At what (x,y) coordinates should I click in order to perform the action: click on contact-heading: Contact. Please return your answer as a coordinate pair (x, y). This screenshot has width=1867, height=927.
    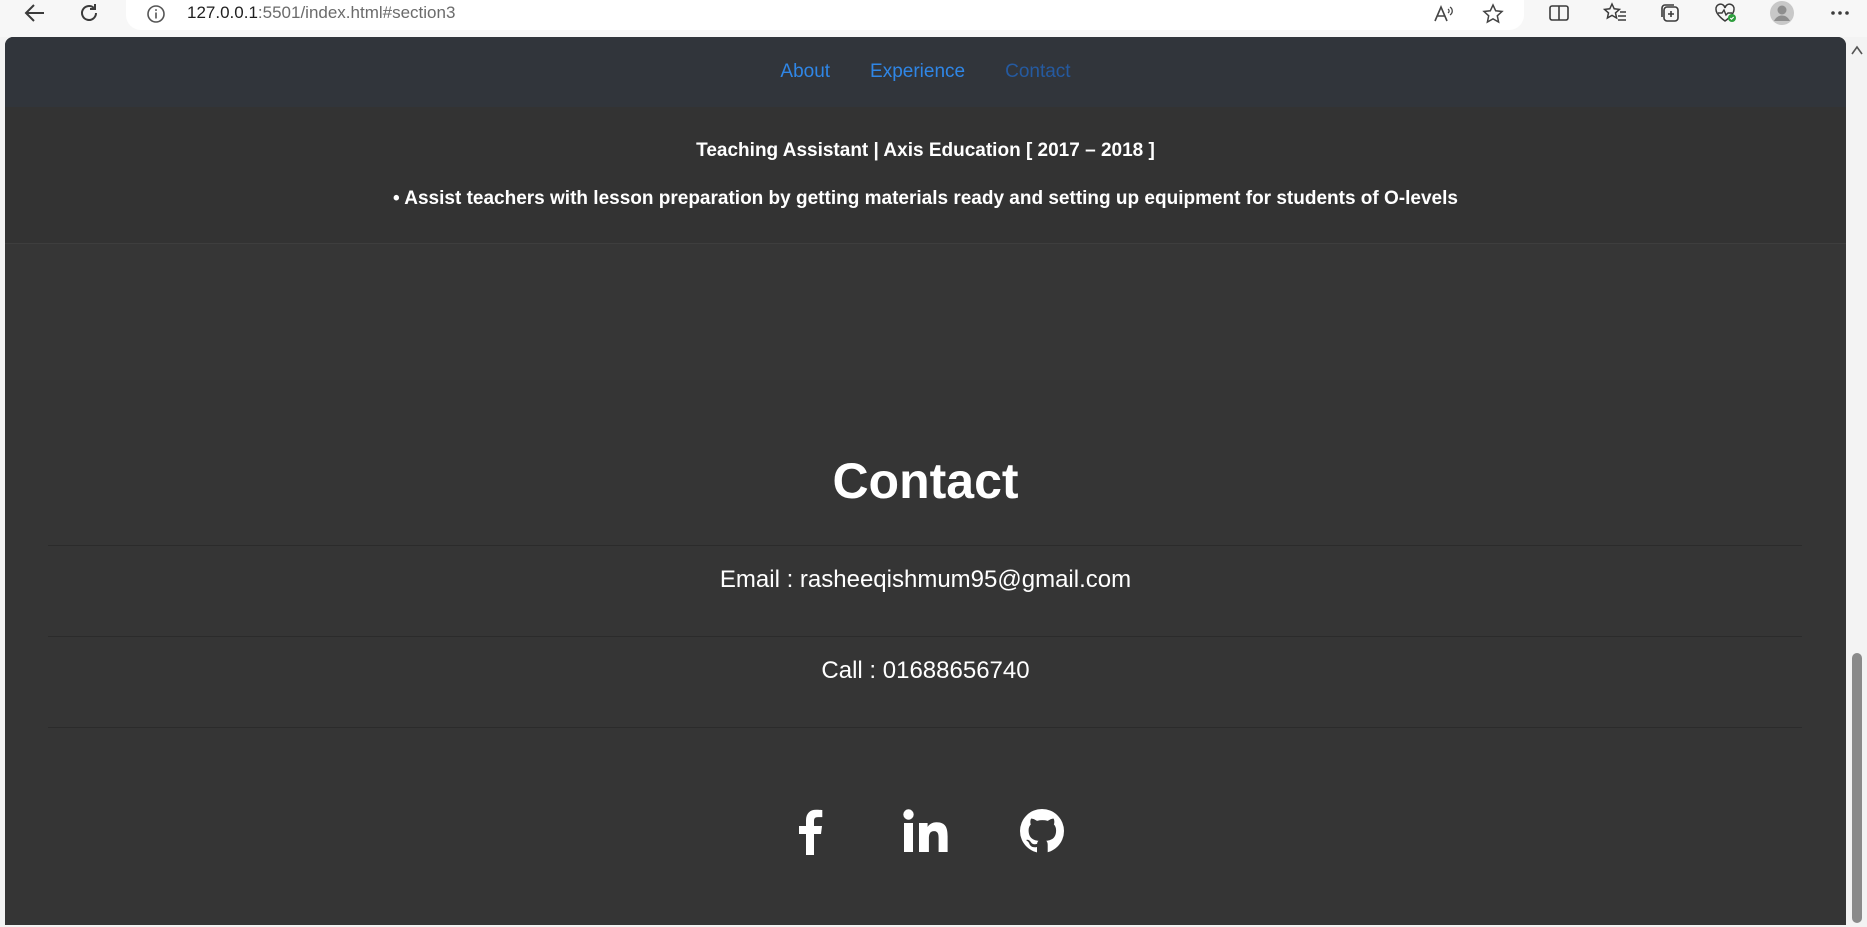
    Looking at the image, I should click on (925, 481).